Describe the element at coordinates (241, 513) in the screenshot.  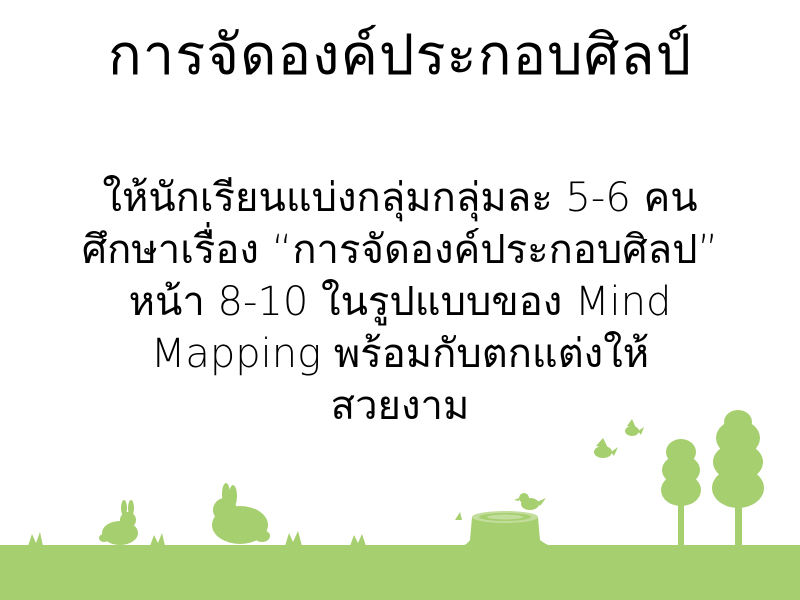
I see `large-rabbit-silhouette` at that location.